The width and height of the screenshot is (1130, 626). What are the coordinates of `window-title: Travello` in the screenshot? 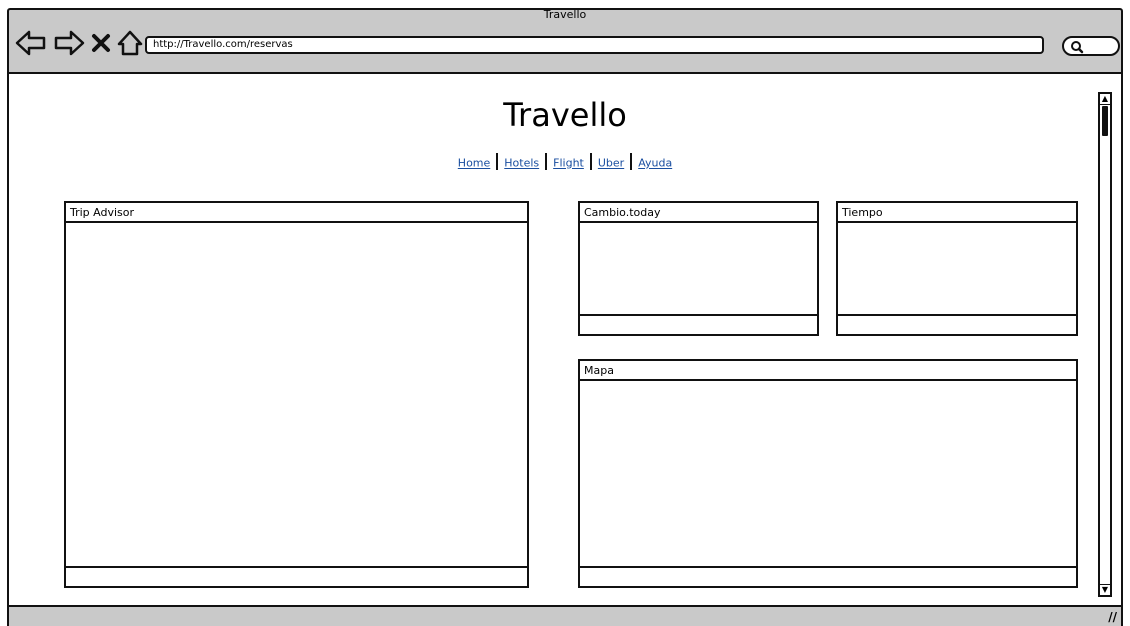 It's located at (565, 14).